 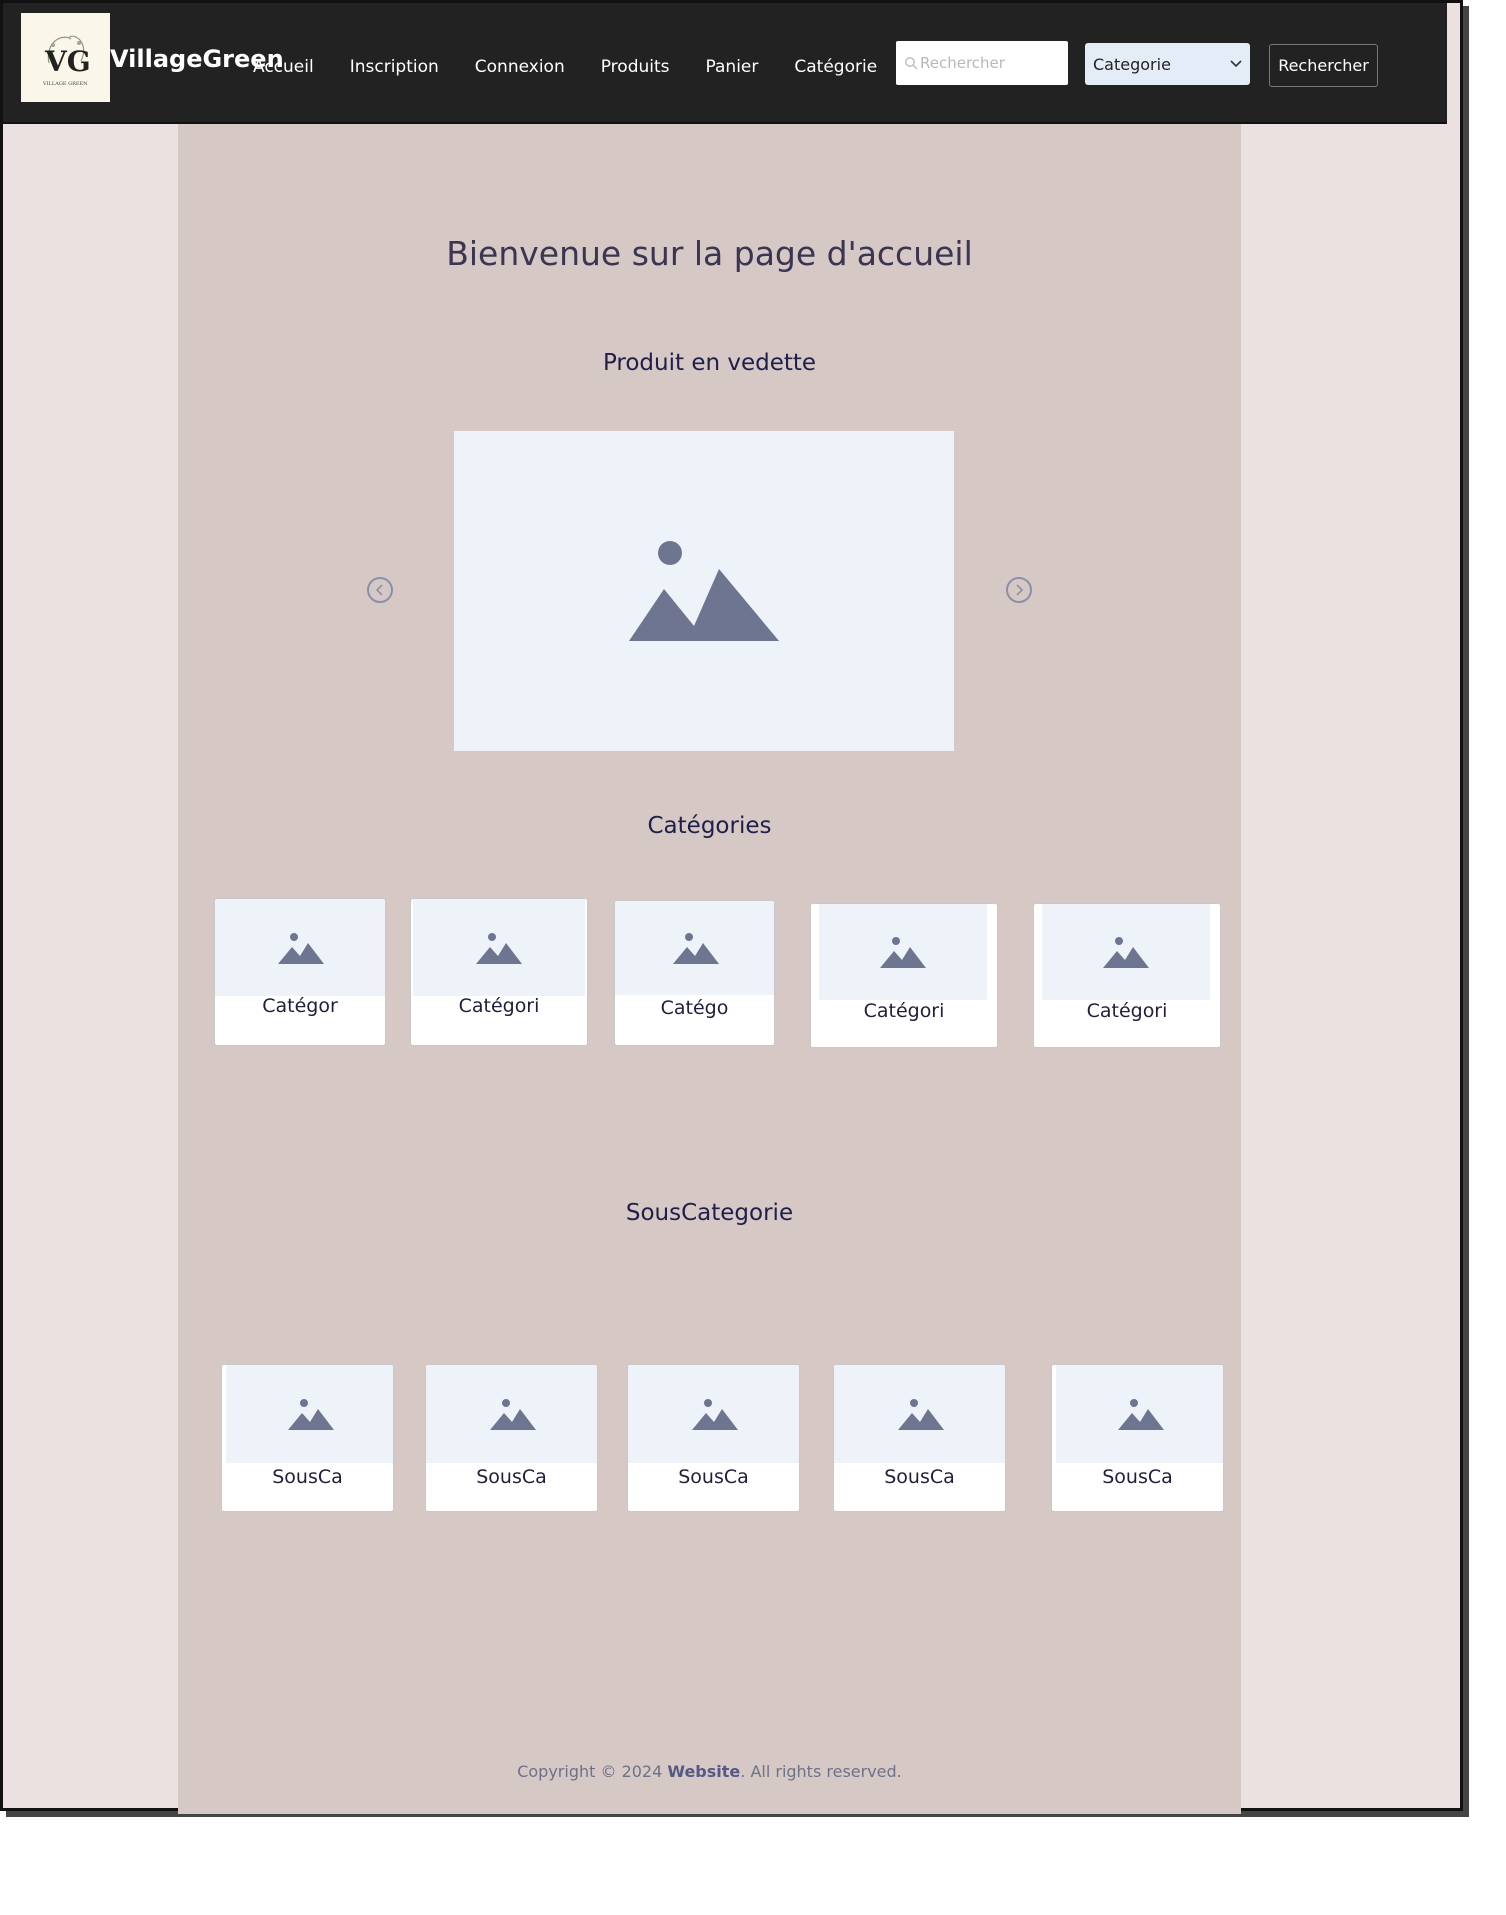 I want to click on category-card: Catégo, so click(x=694, y=973).